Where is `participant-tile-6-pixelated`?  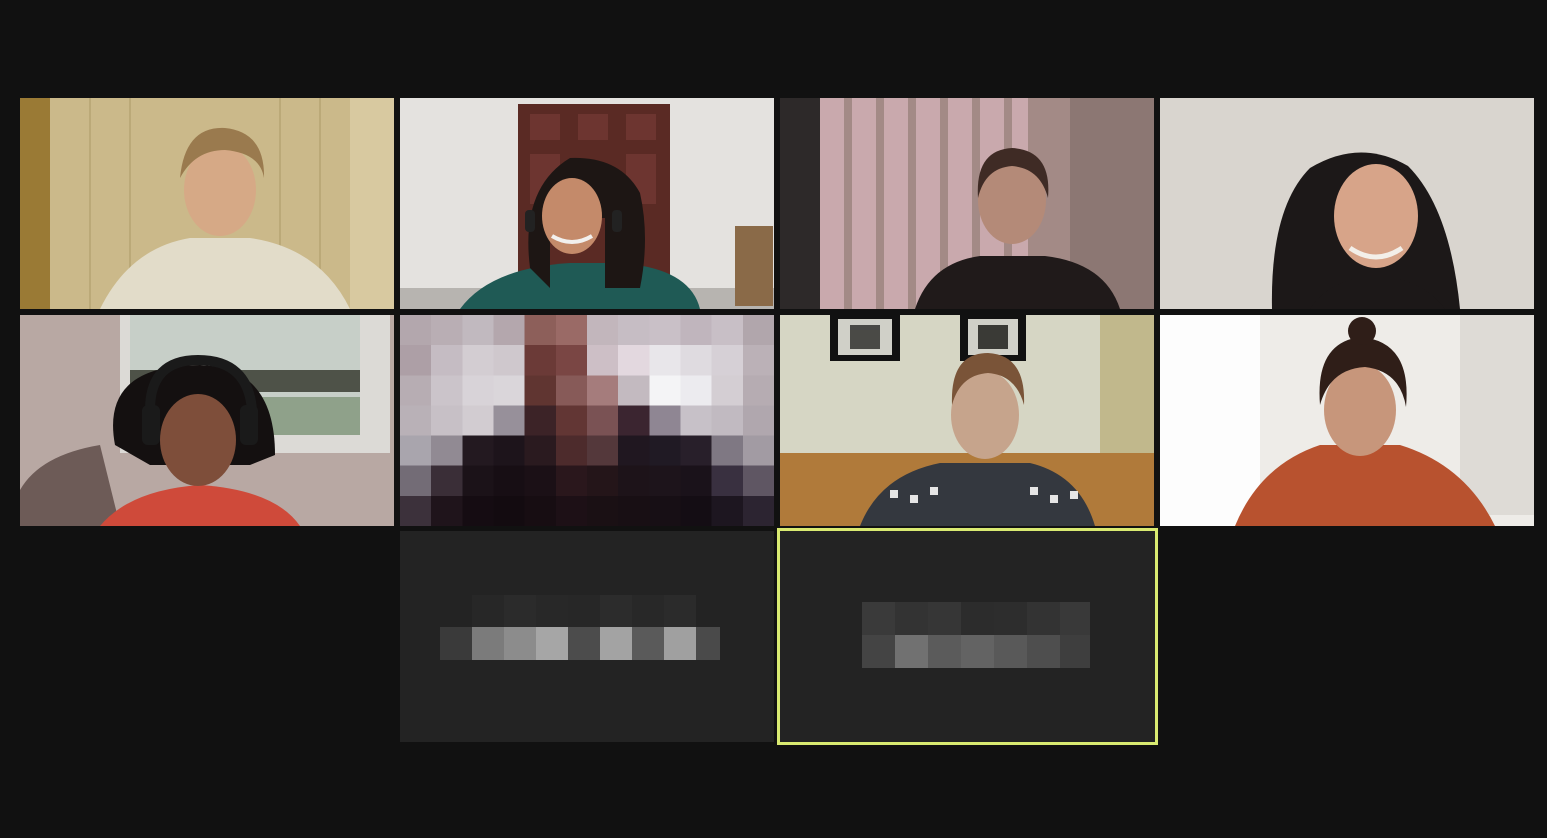 participant-tile-6-pixelated is located at coordinates (587, 420).